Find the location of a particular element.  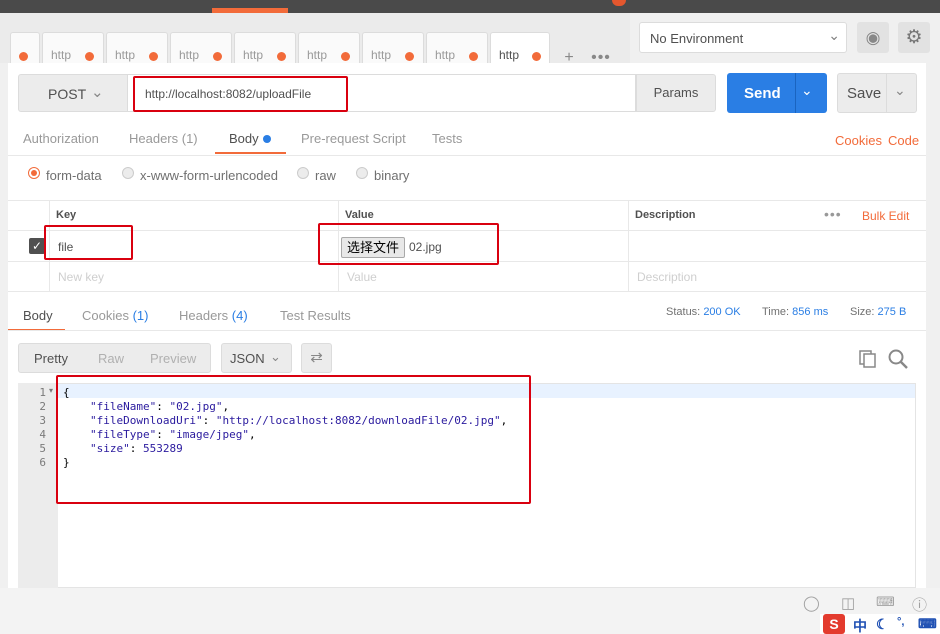

environment-select: No Environment ⌄ is located at coordinates (743, 37).